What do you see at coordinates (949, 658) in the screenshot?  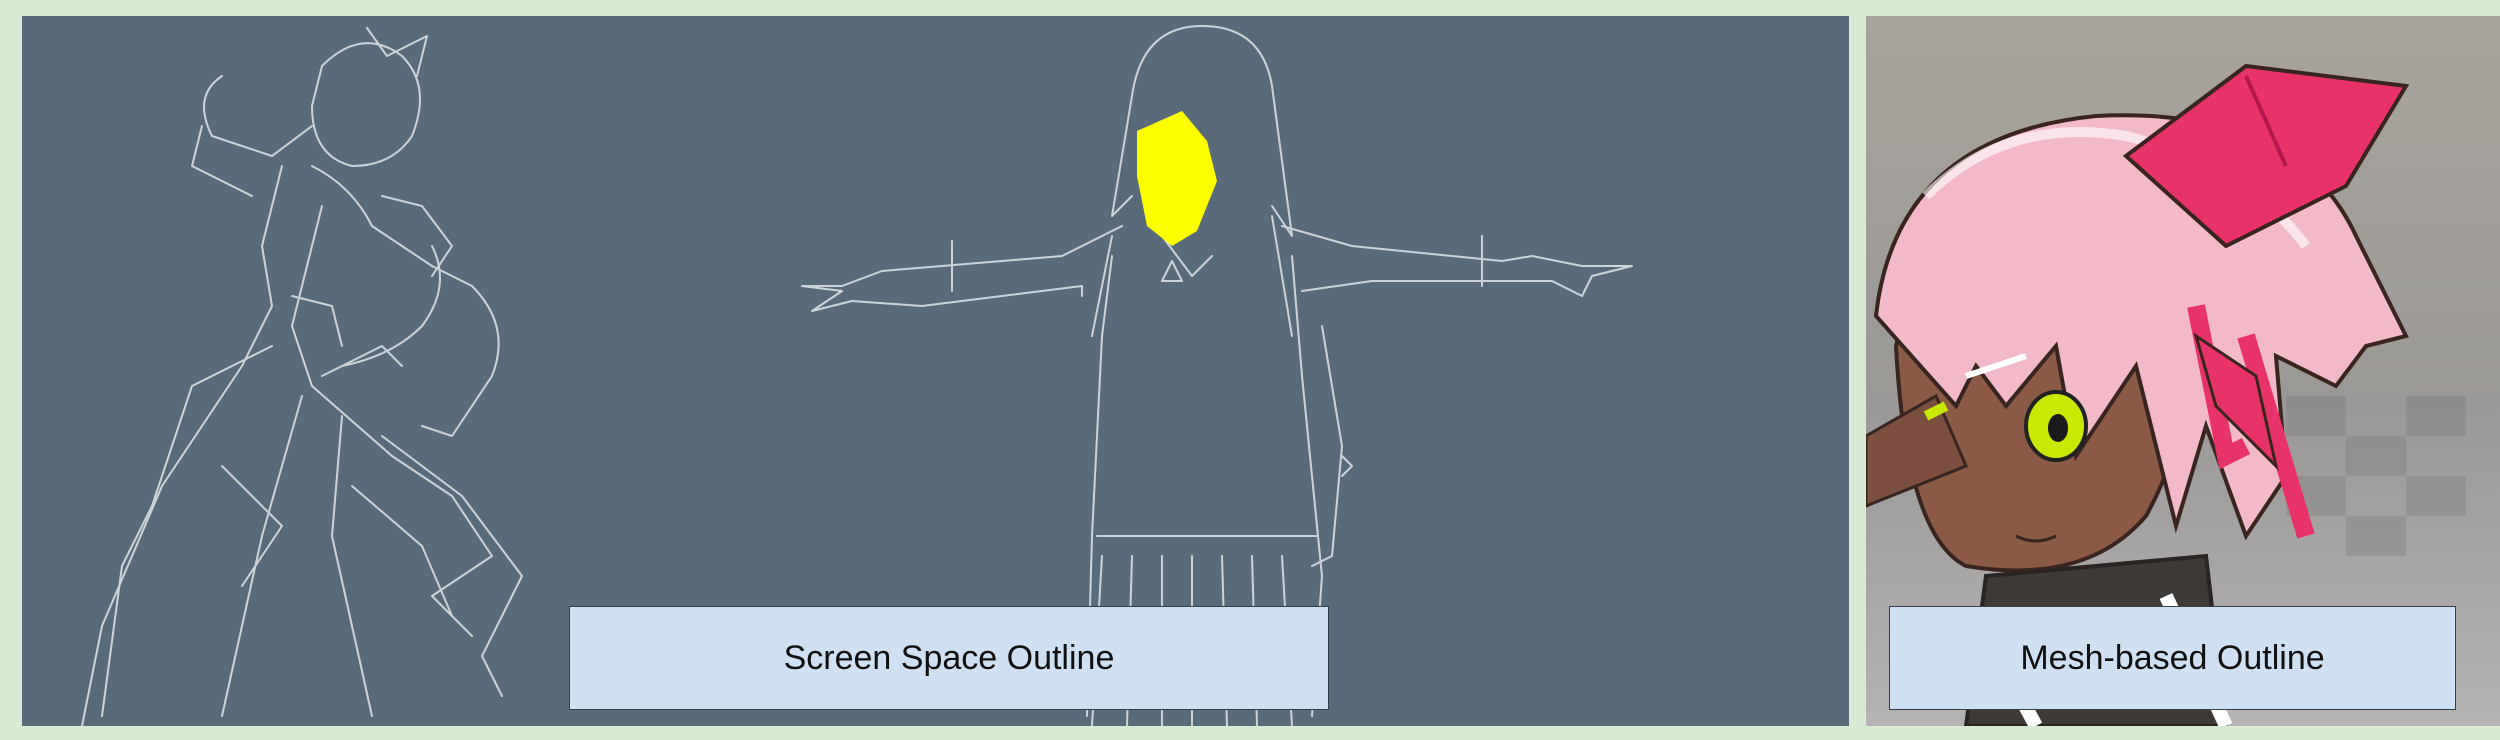 I see `screen-space-outline-caption: Screen Space Outline` at bounding box center [949, 658].